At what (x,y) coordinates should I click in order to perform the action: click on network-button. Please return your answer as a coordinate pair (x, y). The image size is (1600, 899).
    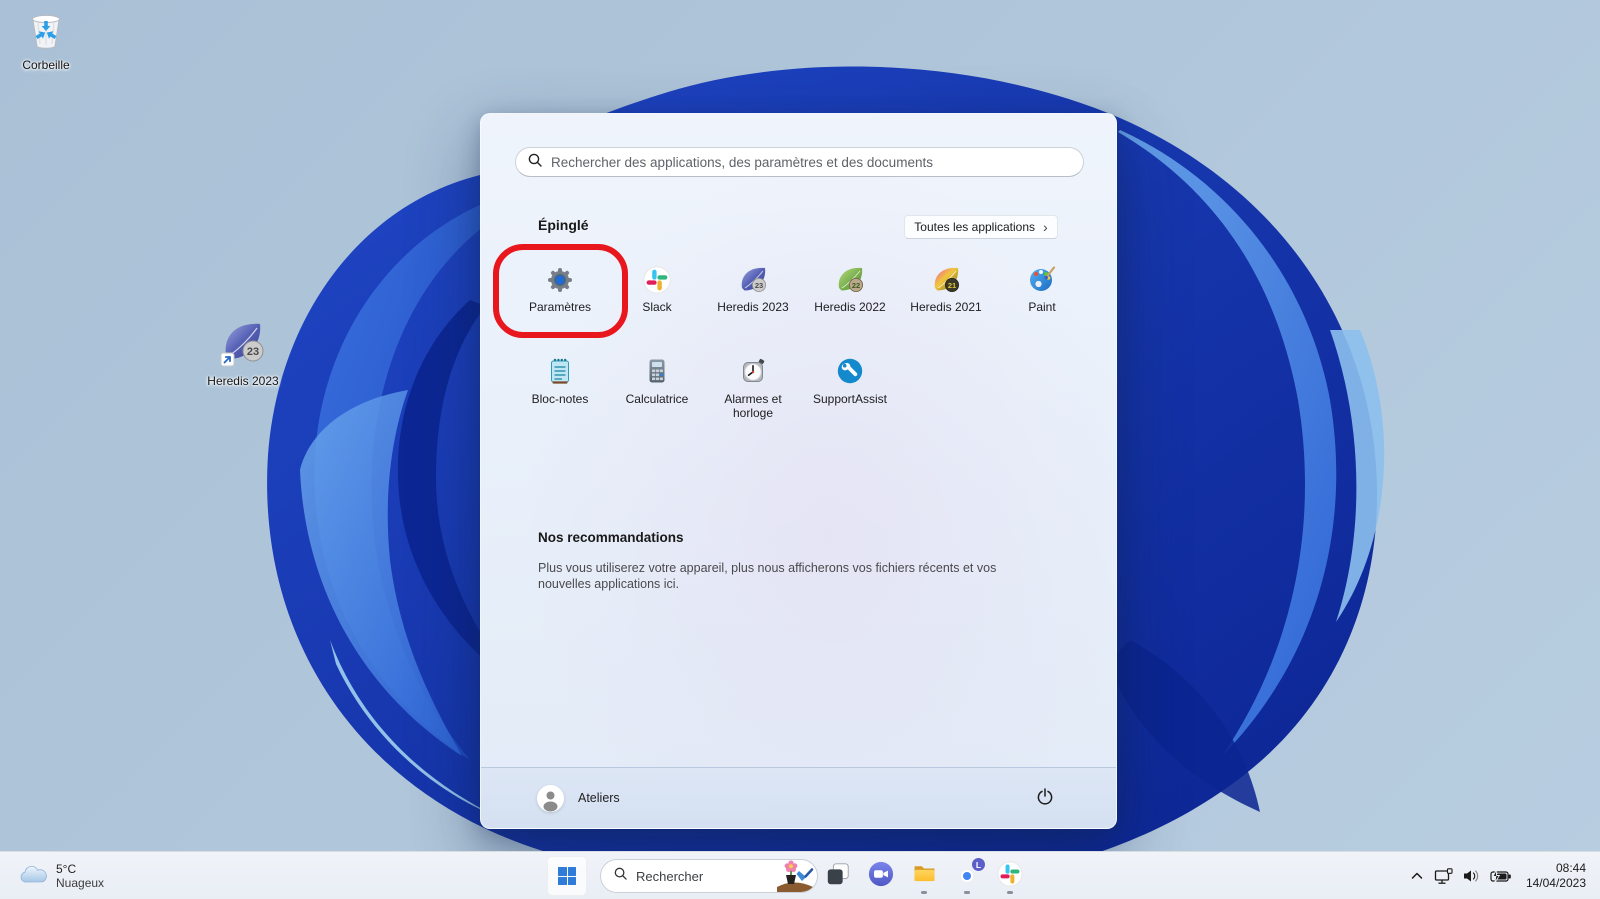
    Looking at the image, I should click on (1444, 876).